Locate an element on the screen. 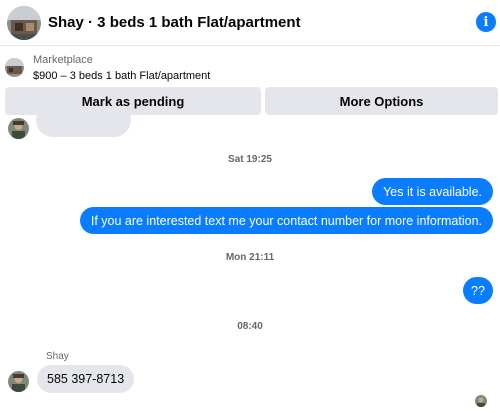 The width and height of the screenshot is (500, 413). read-receipt-avatar is located at coordinates (481, 401).